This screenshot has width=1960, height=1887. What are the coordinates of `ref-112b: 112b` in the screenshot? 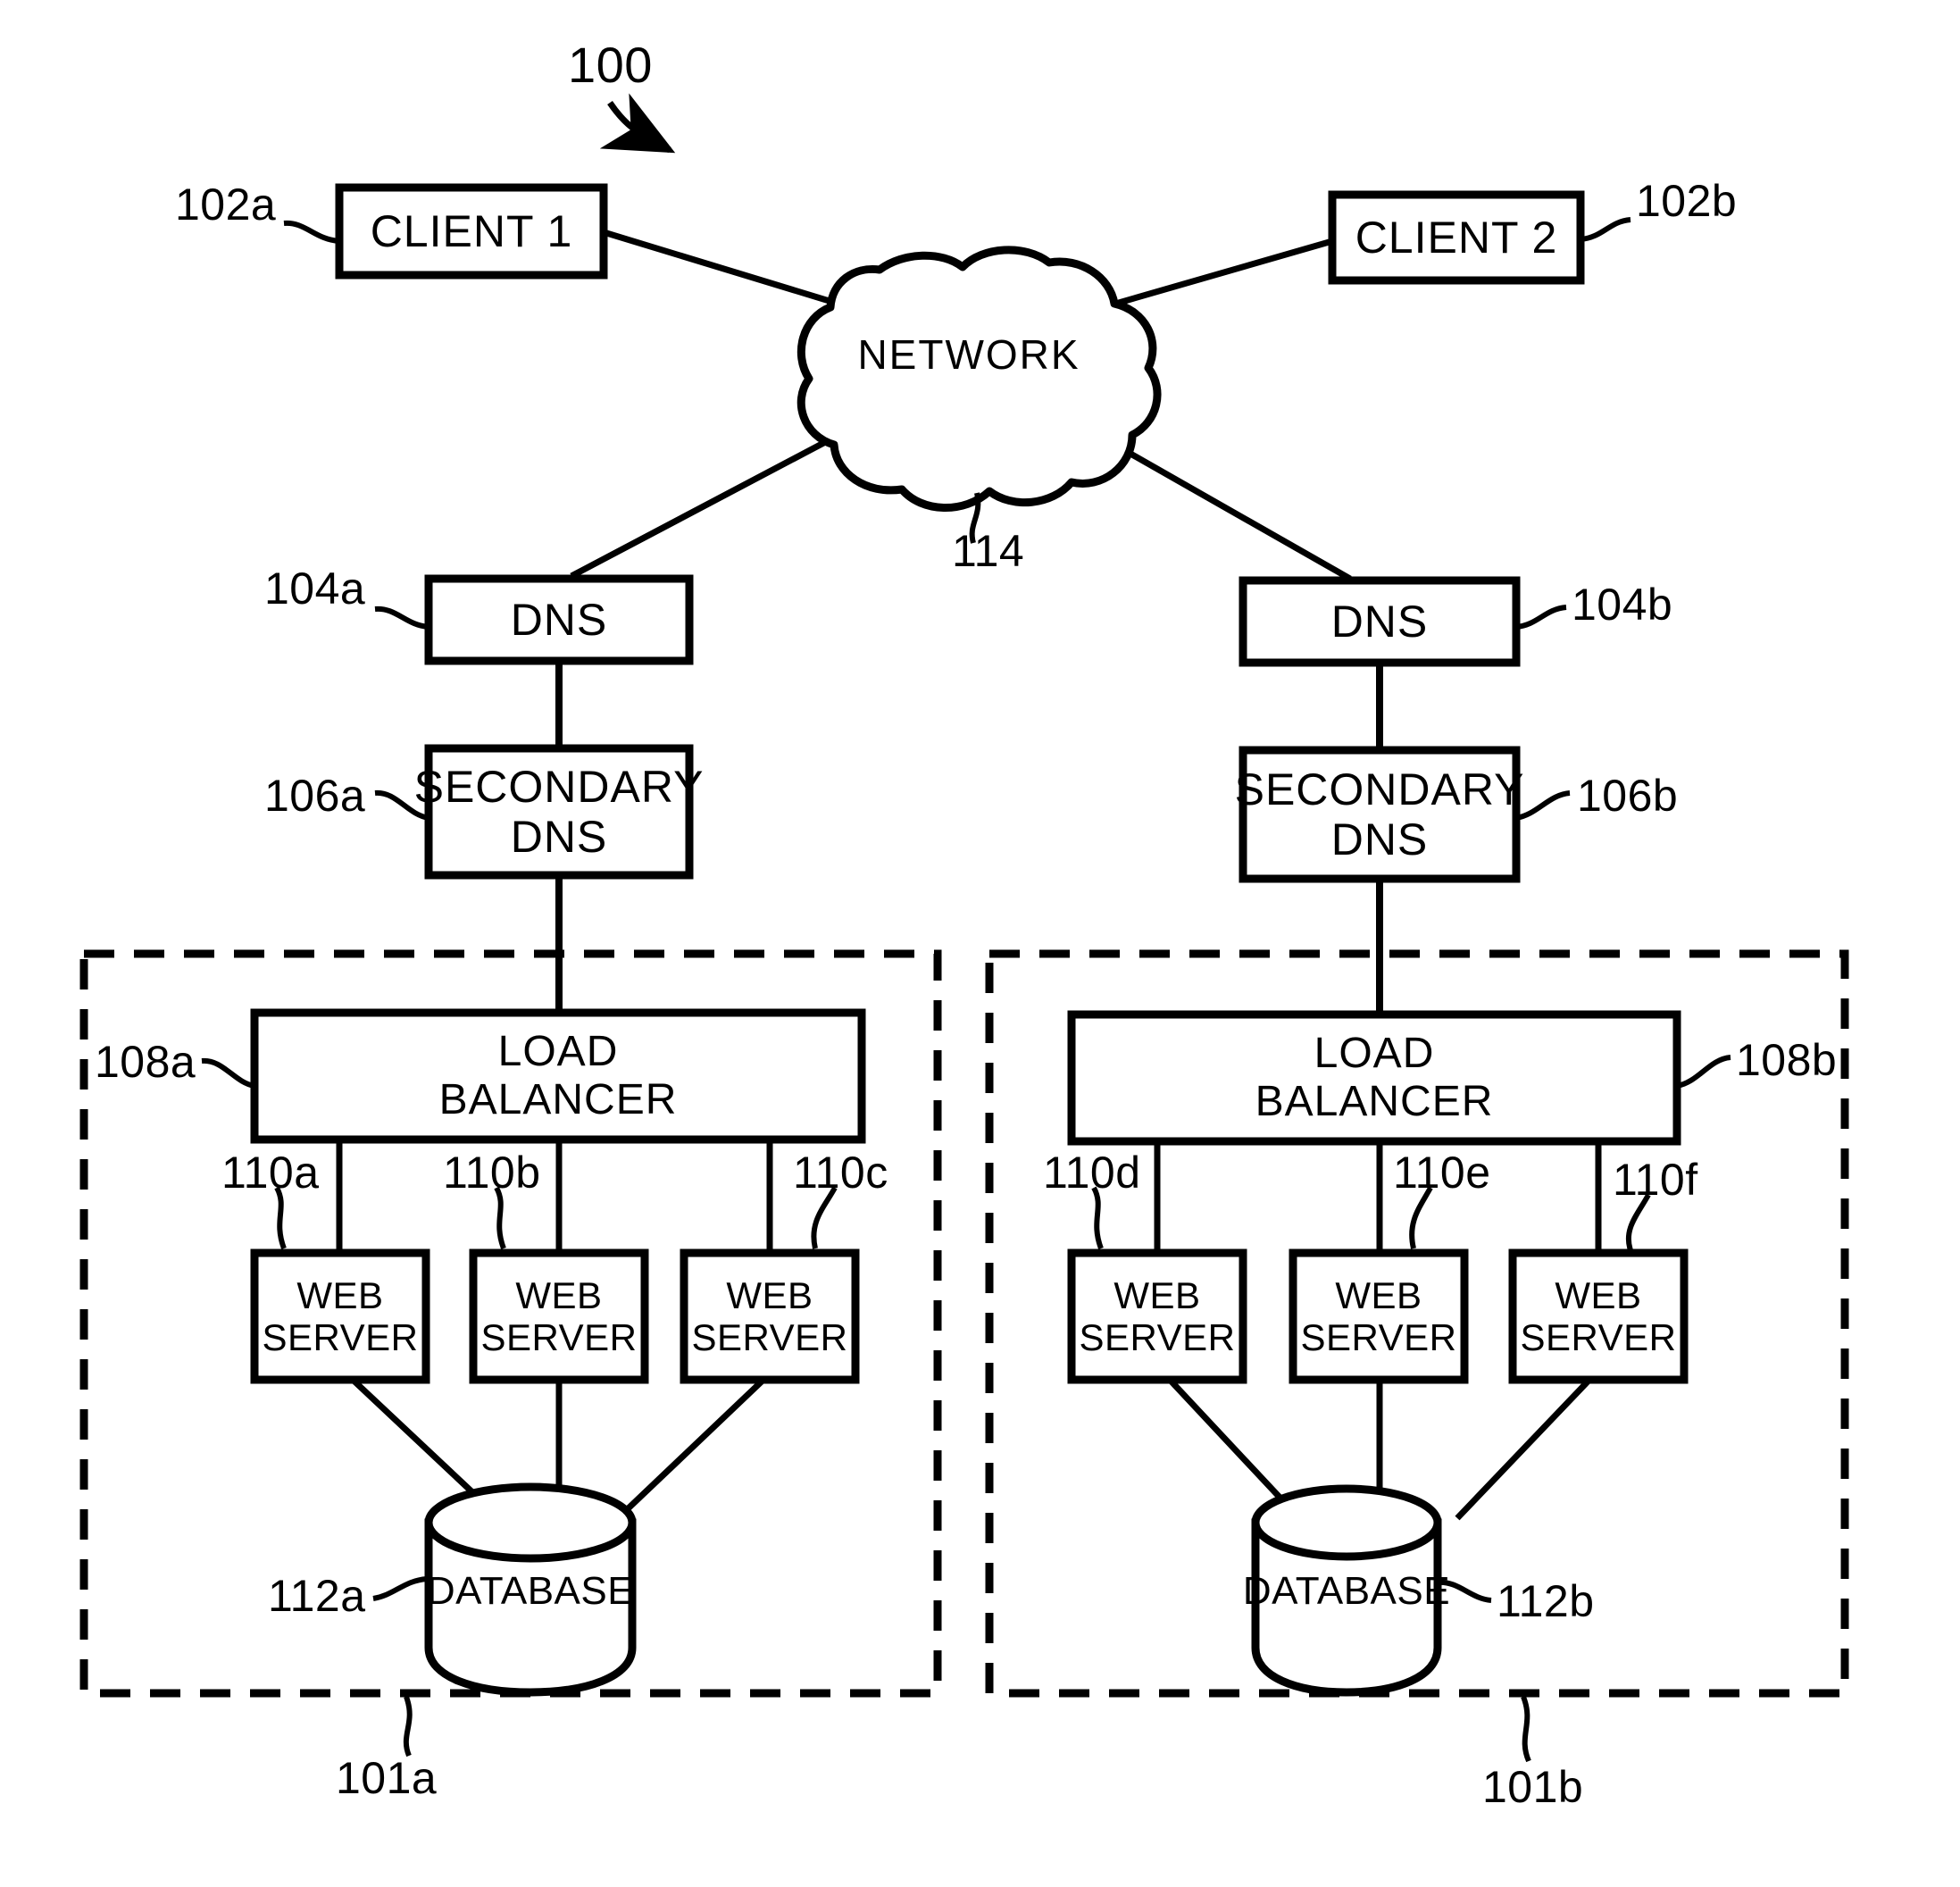 It's located at (1546, 1601).